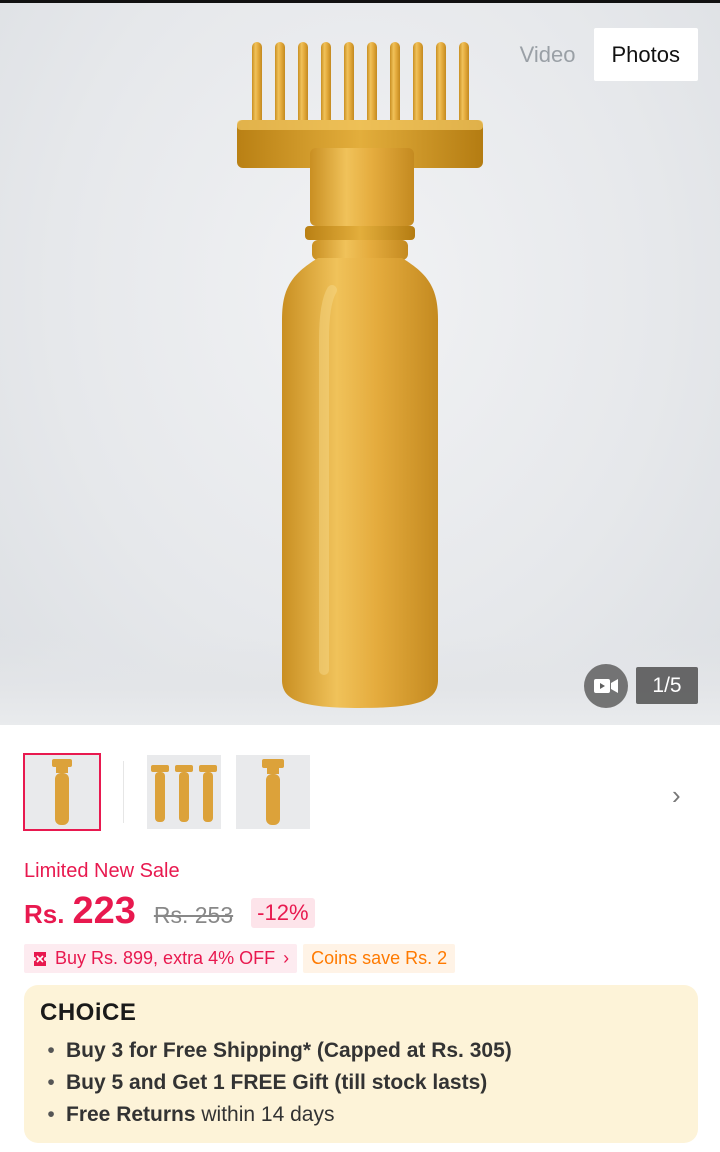 The image size is (720, 1152). I want to click on coins-badge: Coins save Rs. 2, so click(379, 958).